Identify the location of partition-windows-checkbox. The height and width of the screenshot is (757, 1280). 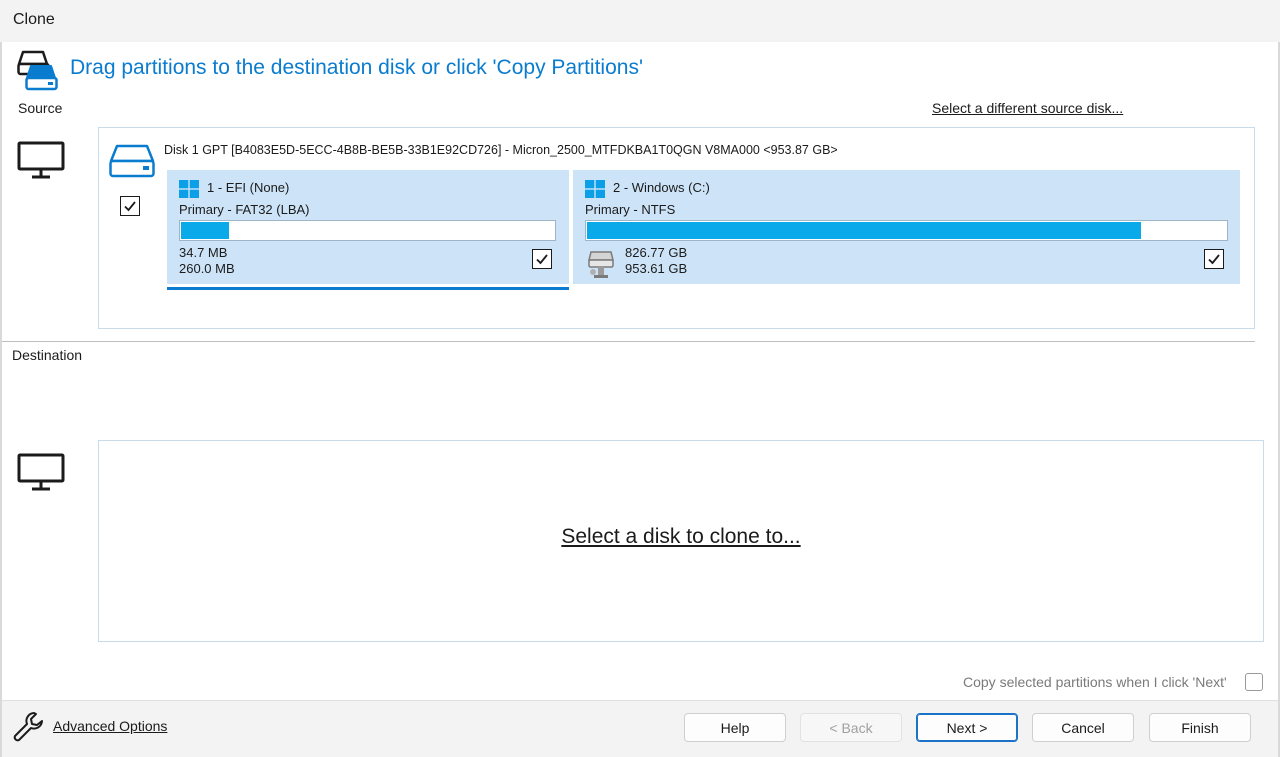
(1214, 259).